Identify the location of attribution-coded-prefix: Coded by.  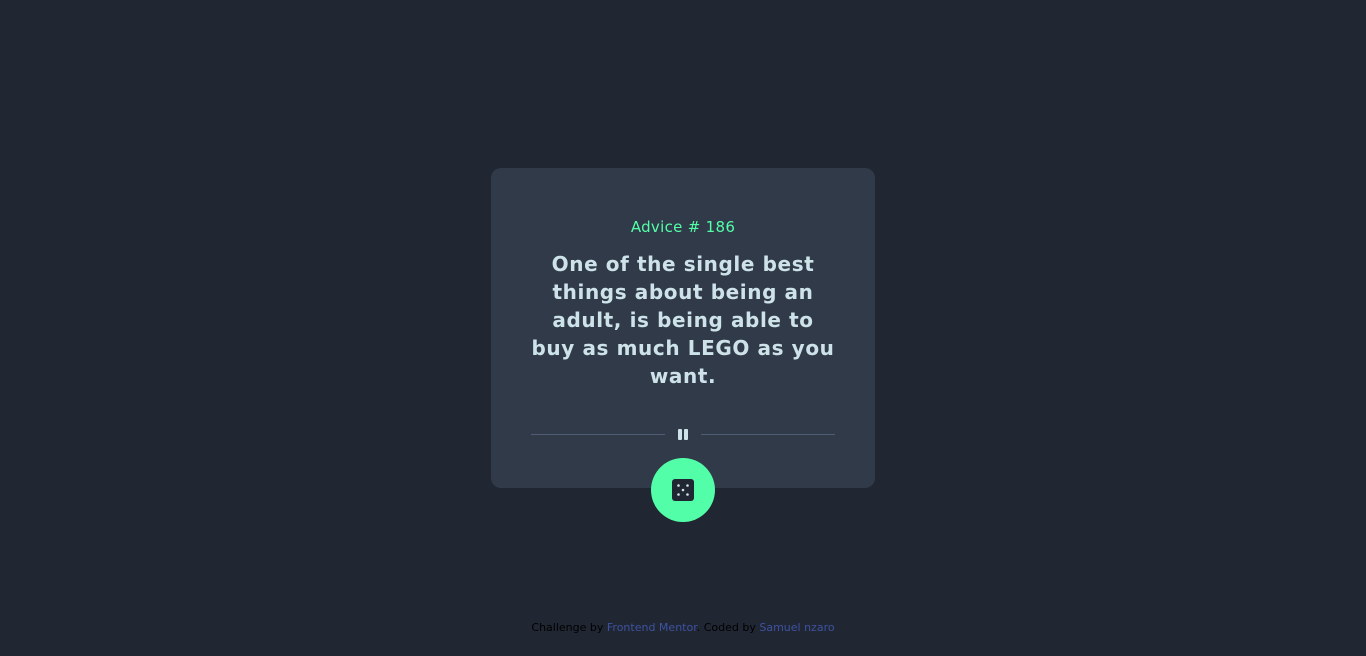
(729, 627).